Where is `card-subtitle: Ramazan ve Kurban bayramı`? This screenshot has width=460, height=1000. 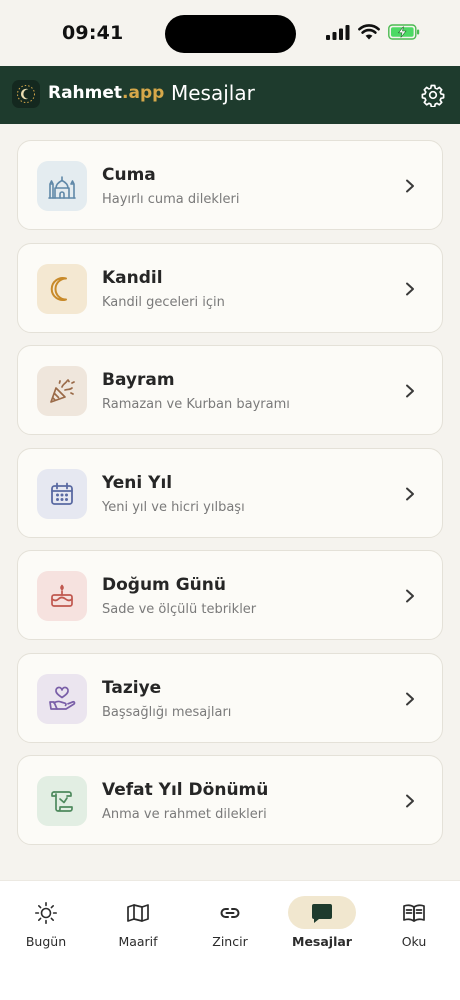
card-subtitle: Ramazan ve Kurban bayramı is located at coordinates (196, 404).